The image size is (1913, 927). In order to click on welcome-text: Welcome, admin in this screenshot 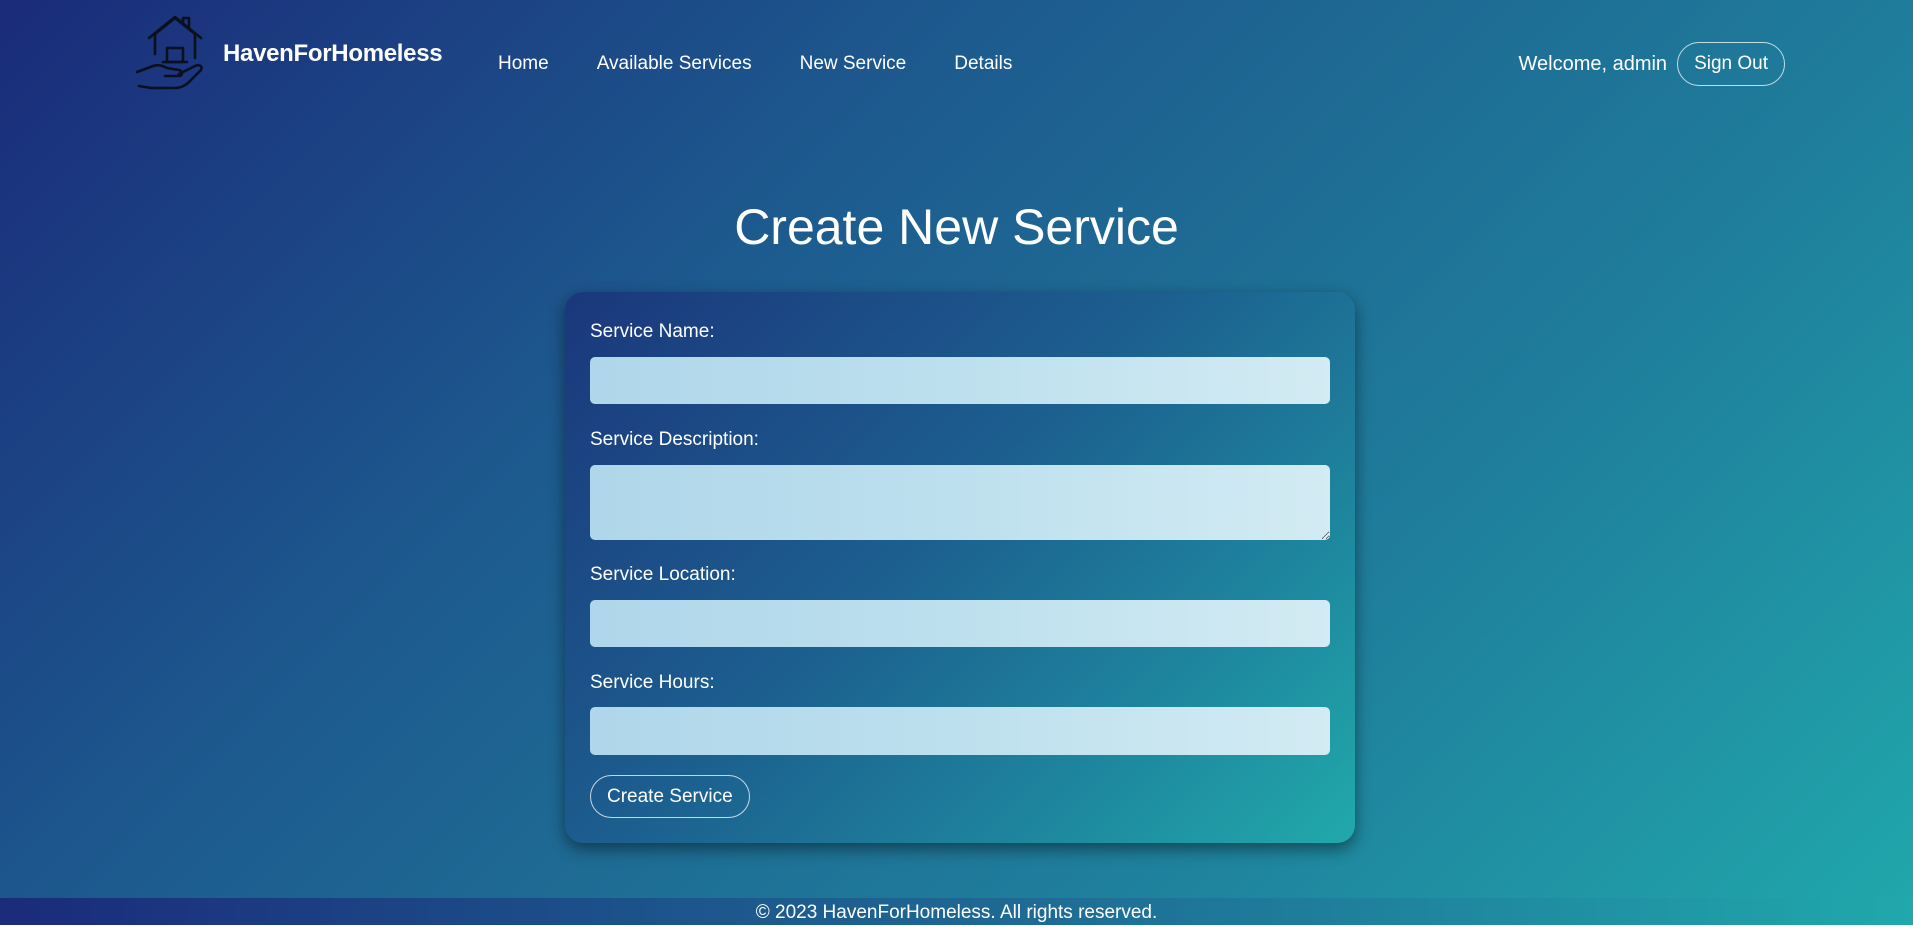, I will do `click(1593, 63)`.